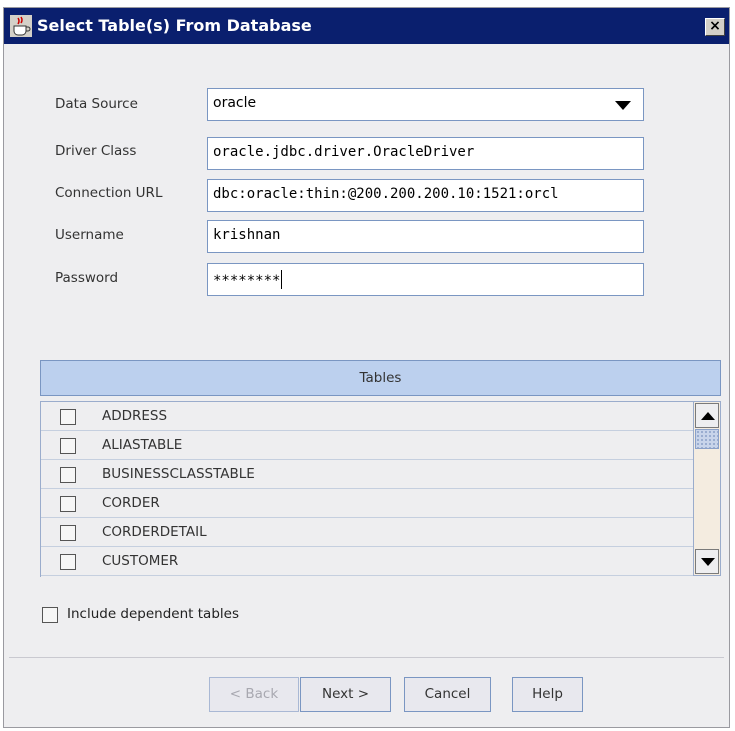 This screenshot has width=735, height=731. Describe the element at coordinates (367, 474) in the screenshot. I see `table-row: BUSINESSCLASSTABLE` at that location.